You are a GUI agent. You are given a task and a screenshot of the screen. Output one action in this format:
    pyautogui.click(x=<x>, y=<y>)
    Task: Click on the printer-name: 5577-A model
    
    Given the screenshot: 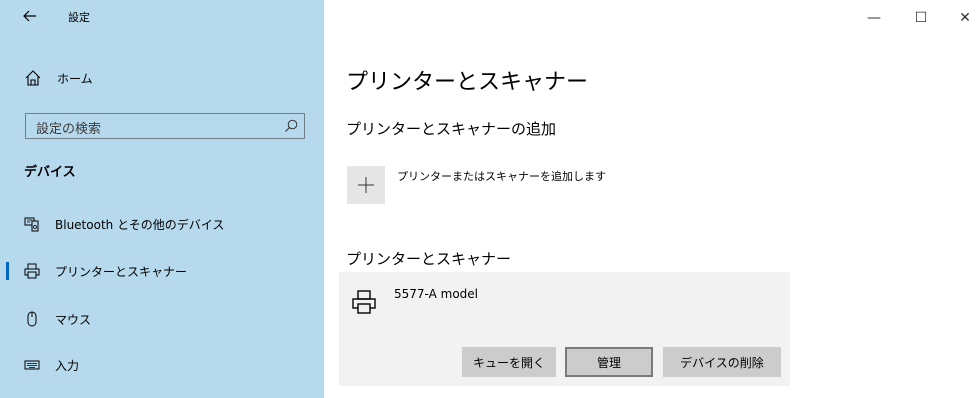 What is the action you would take?
    pyautogui.click(x=436, y=294)
    